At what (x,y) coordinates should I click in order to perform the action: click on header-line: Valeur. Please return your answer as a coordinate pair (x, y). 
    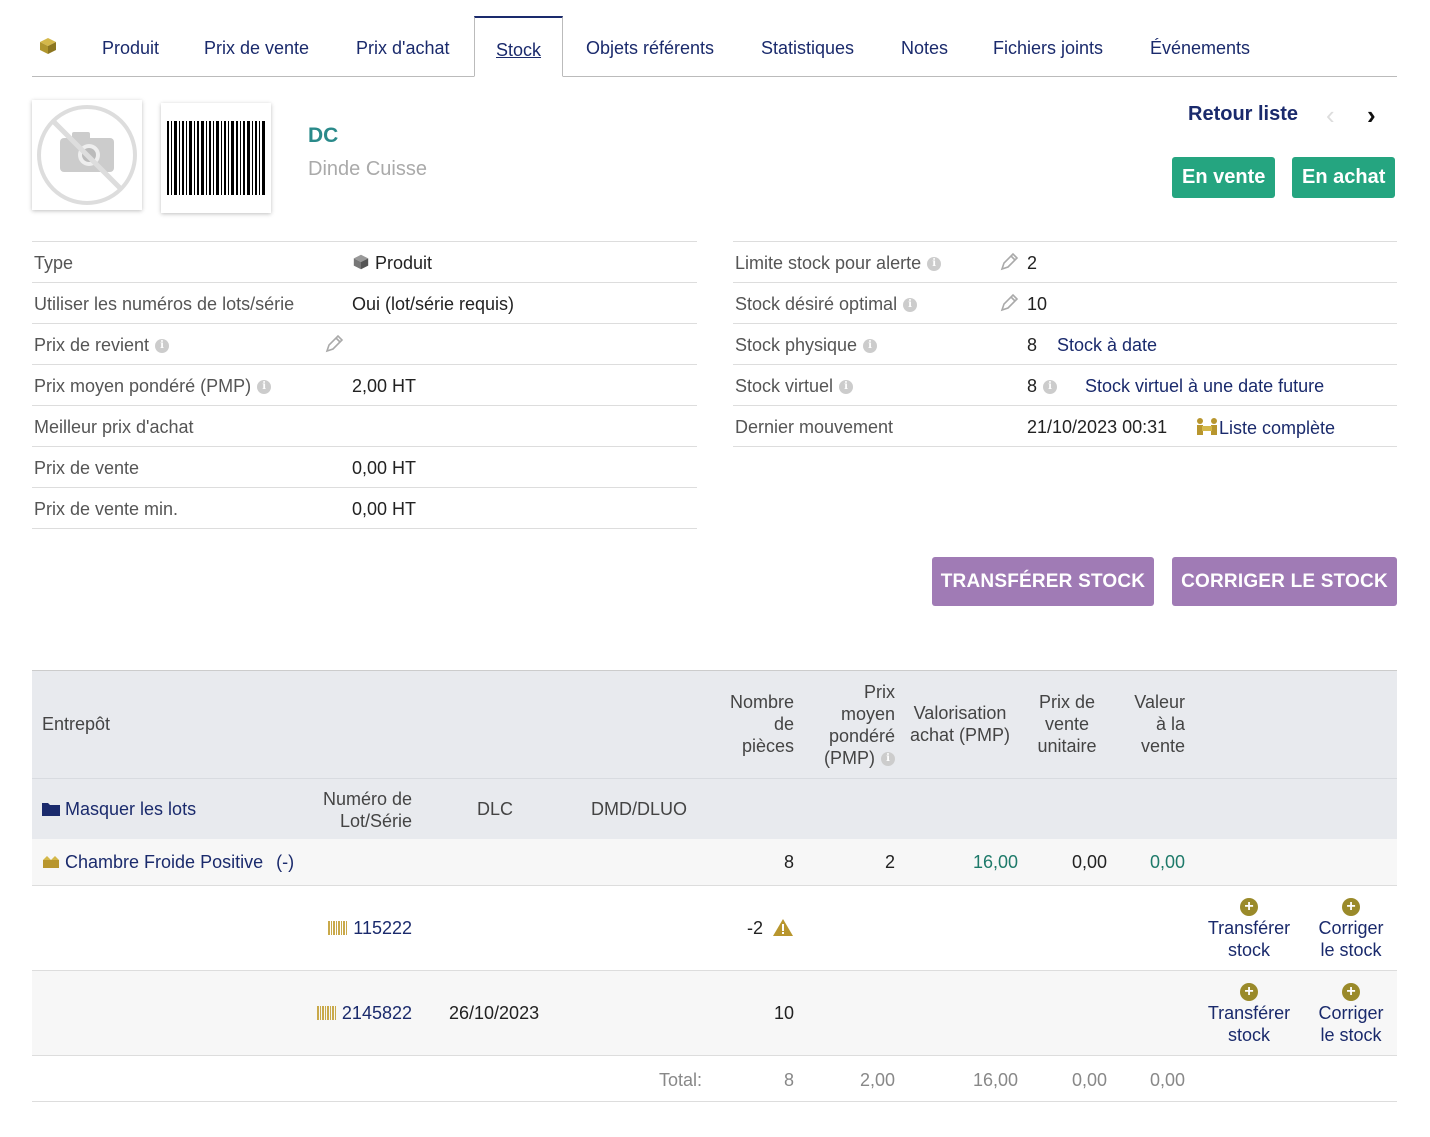
    Looking at the image, I should click on (1159, 702).